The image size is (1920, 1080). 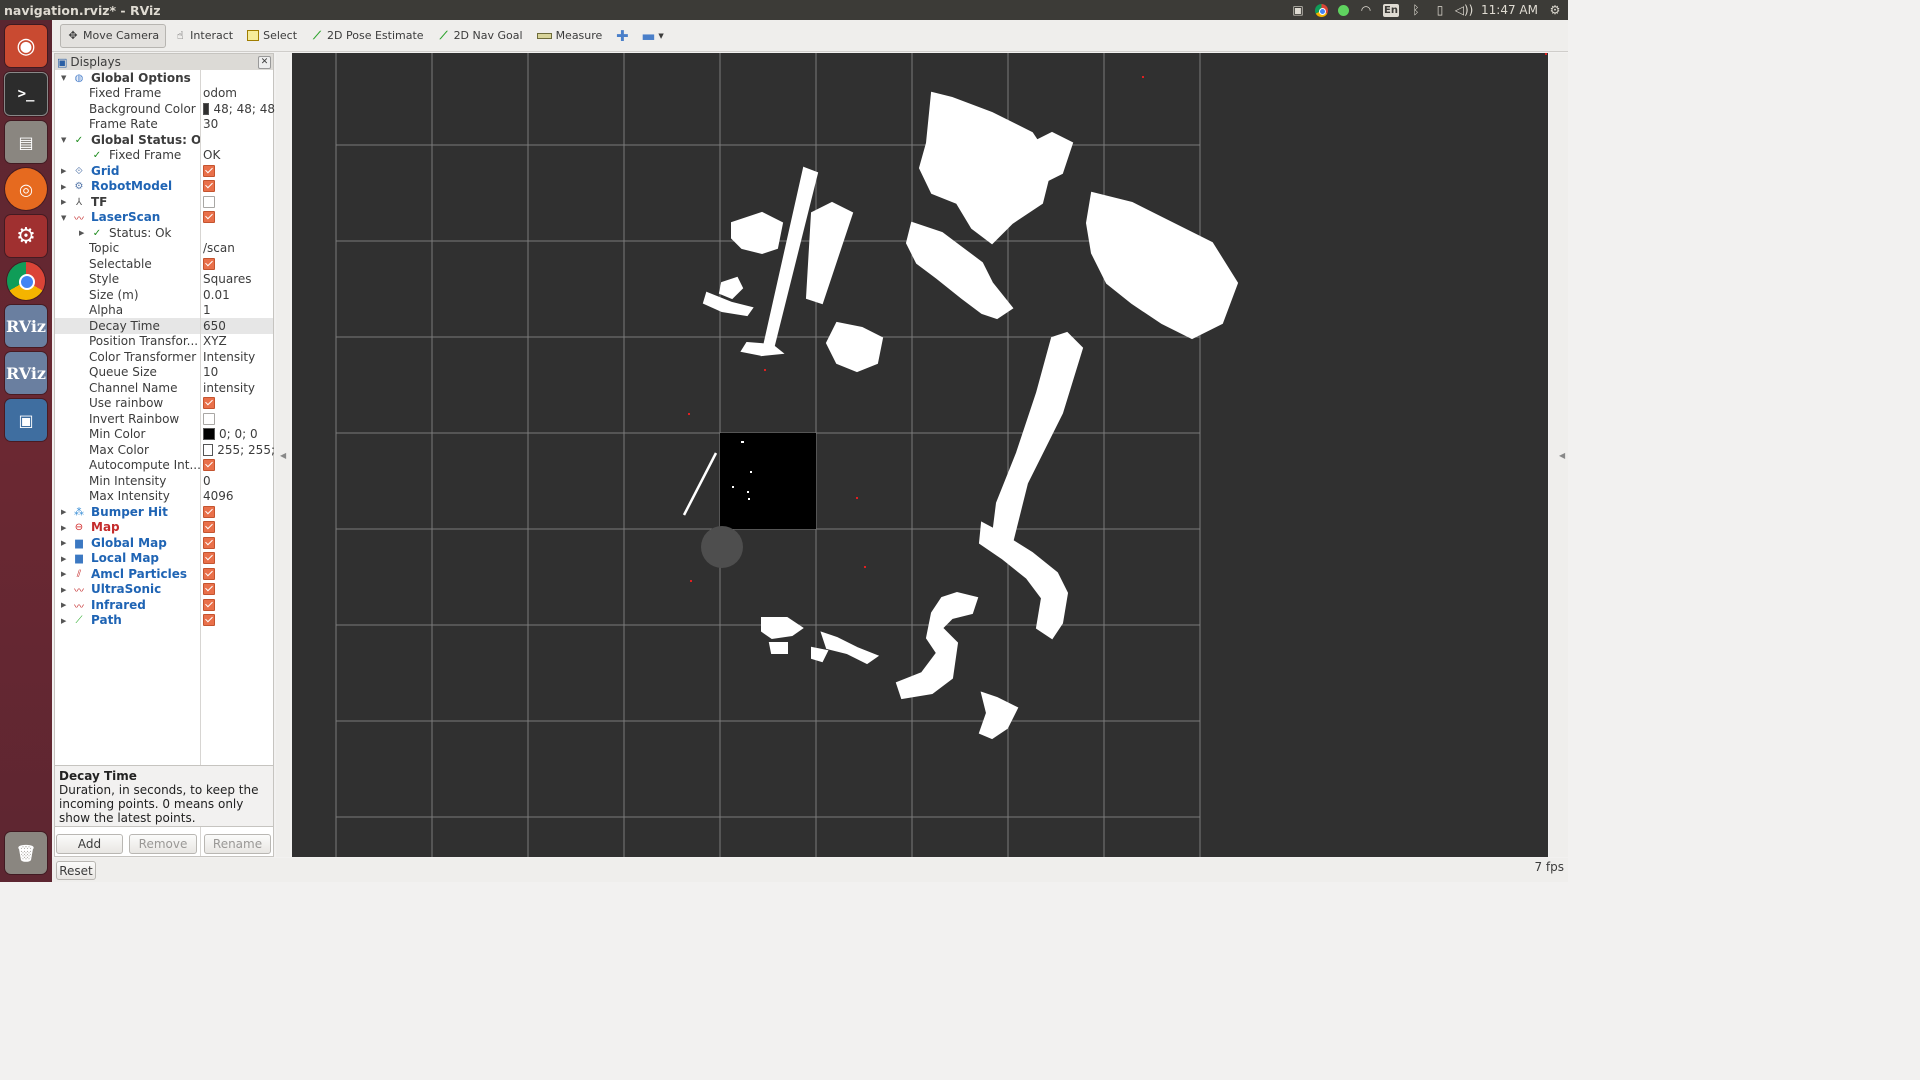 I want to click on row-value: /scan, so click(x=239, y=249).